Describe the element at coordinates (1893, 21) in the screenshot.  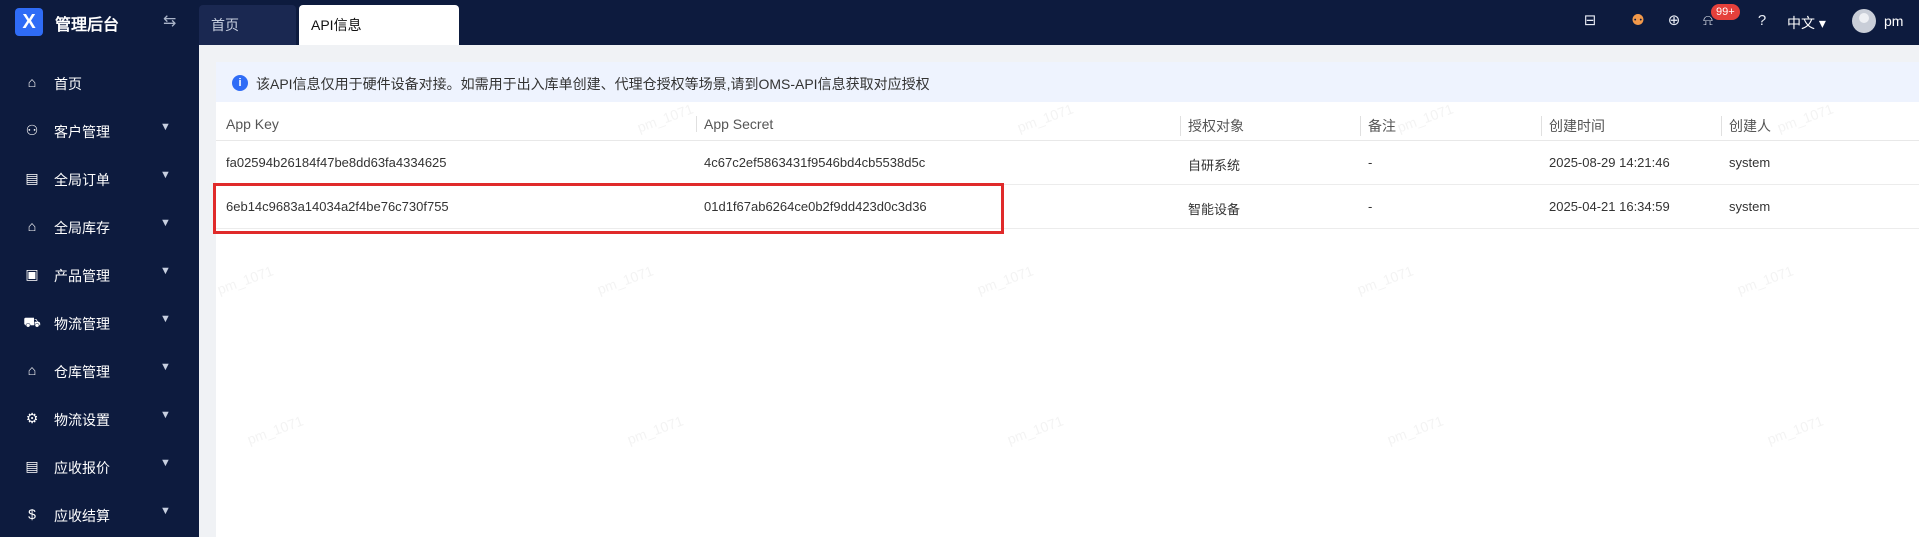
I see `username: pm` at that location.